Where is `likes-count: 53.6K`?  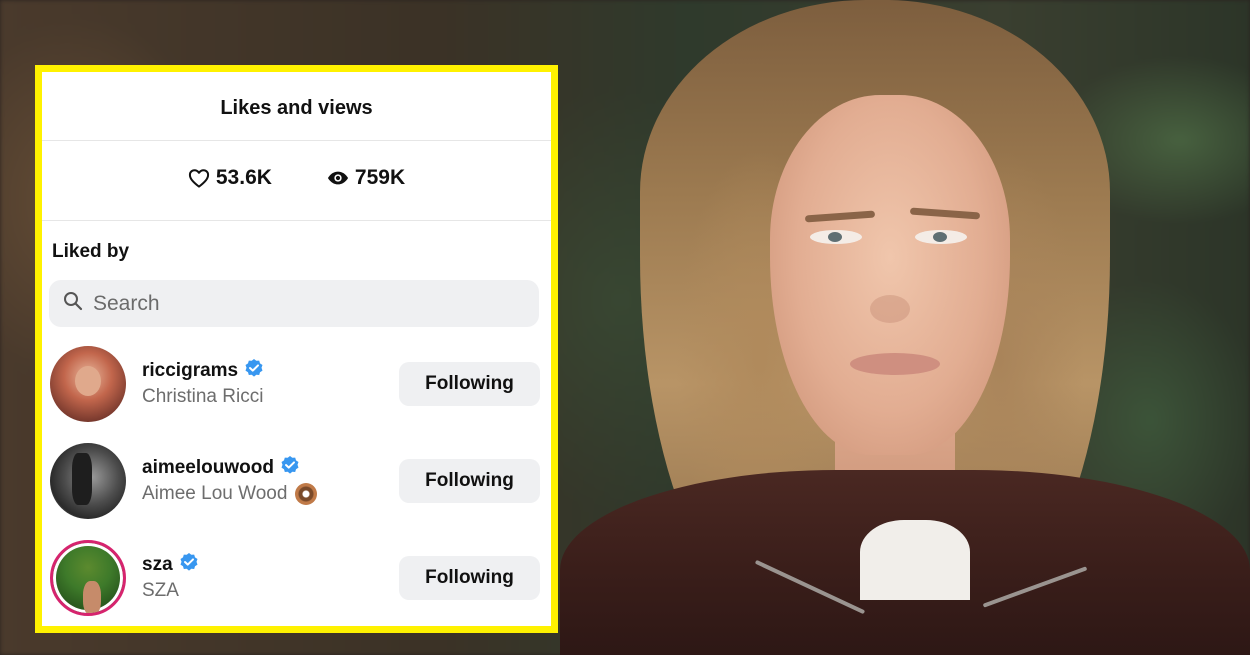
likes-count: 53.6K is located at coordinates (243, 177).